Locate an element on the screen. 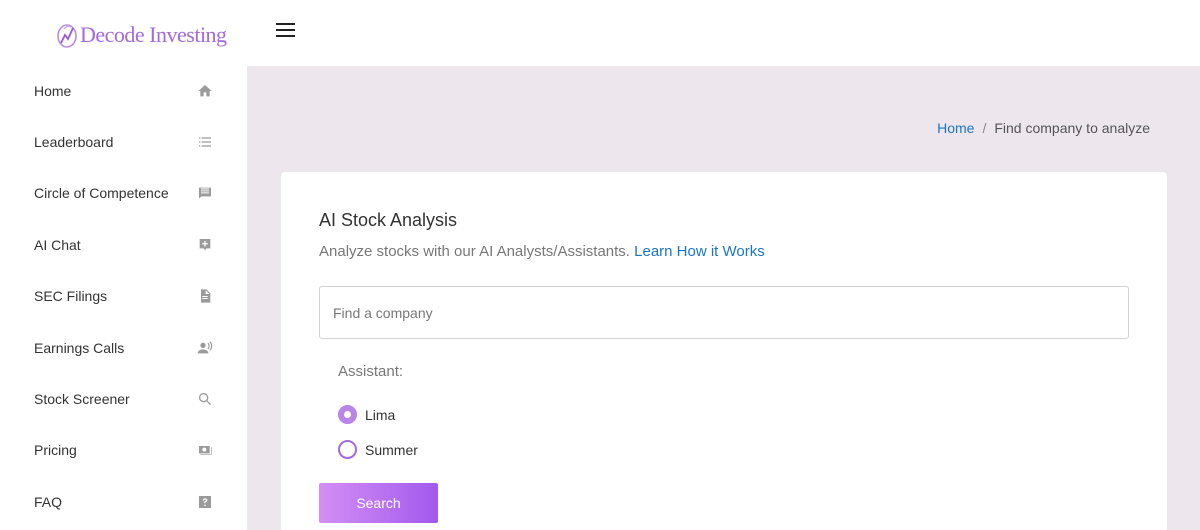 This screenshot has height=530, width=1200. assistant-label: Assistant: is located at coordinates (371, 371).